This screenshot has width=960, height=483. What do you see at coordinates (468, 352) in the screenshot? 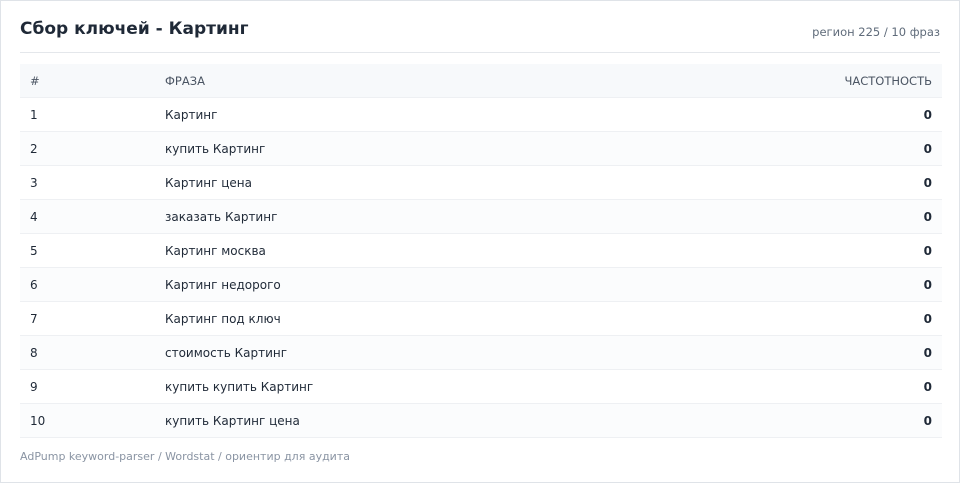
I see `row-phrase: стоимость Картинг` at bounding box center [468, 352].